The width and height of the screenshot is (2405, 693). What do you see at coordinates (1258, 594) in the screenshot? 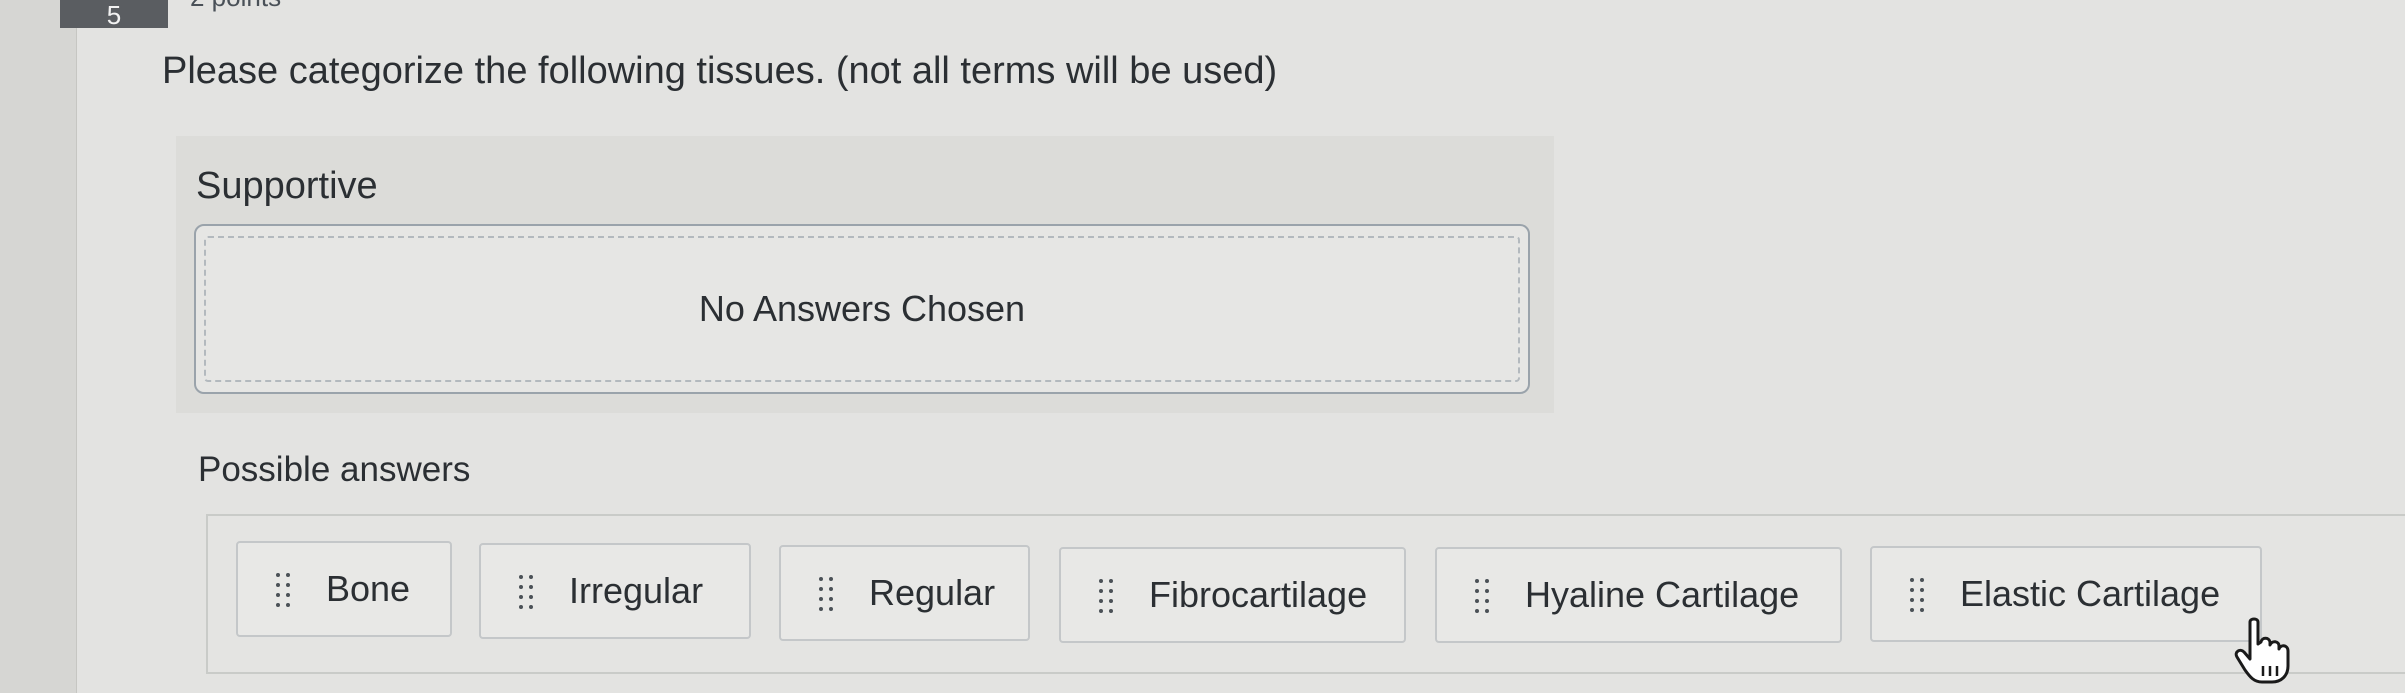
I see `answer-chip-label: Fibrocartilage` at bounding box center [1258, 594].